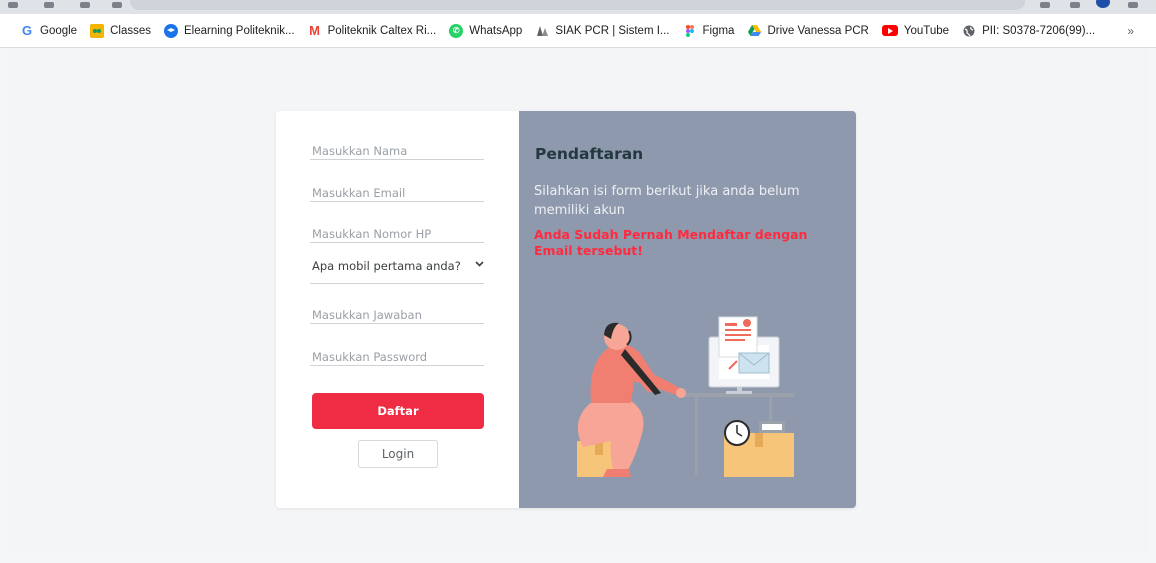 The width and height of the screenshot is (1156, 563). I want to click on bookmark-label: WhatsApp, so click(496, 30).